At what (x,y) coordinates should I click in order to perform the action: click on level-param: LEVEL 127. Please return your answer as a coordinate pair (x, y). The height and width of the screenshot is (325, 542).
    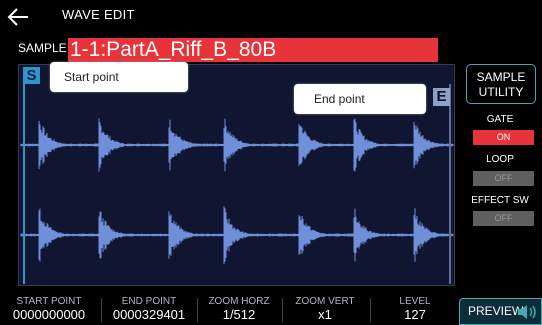
    Looking at the image, I should click on (415, 310).